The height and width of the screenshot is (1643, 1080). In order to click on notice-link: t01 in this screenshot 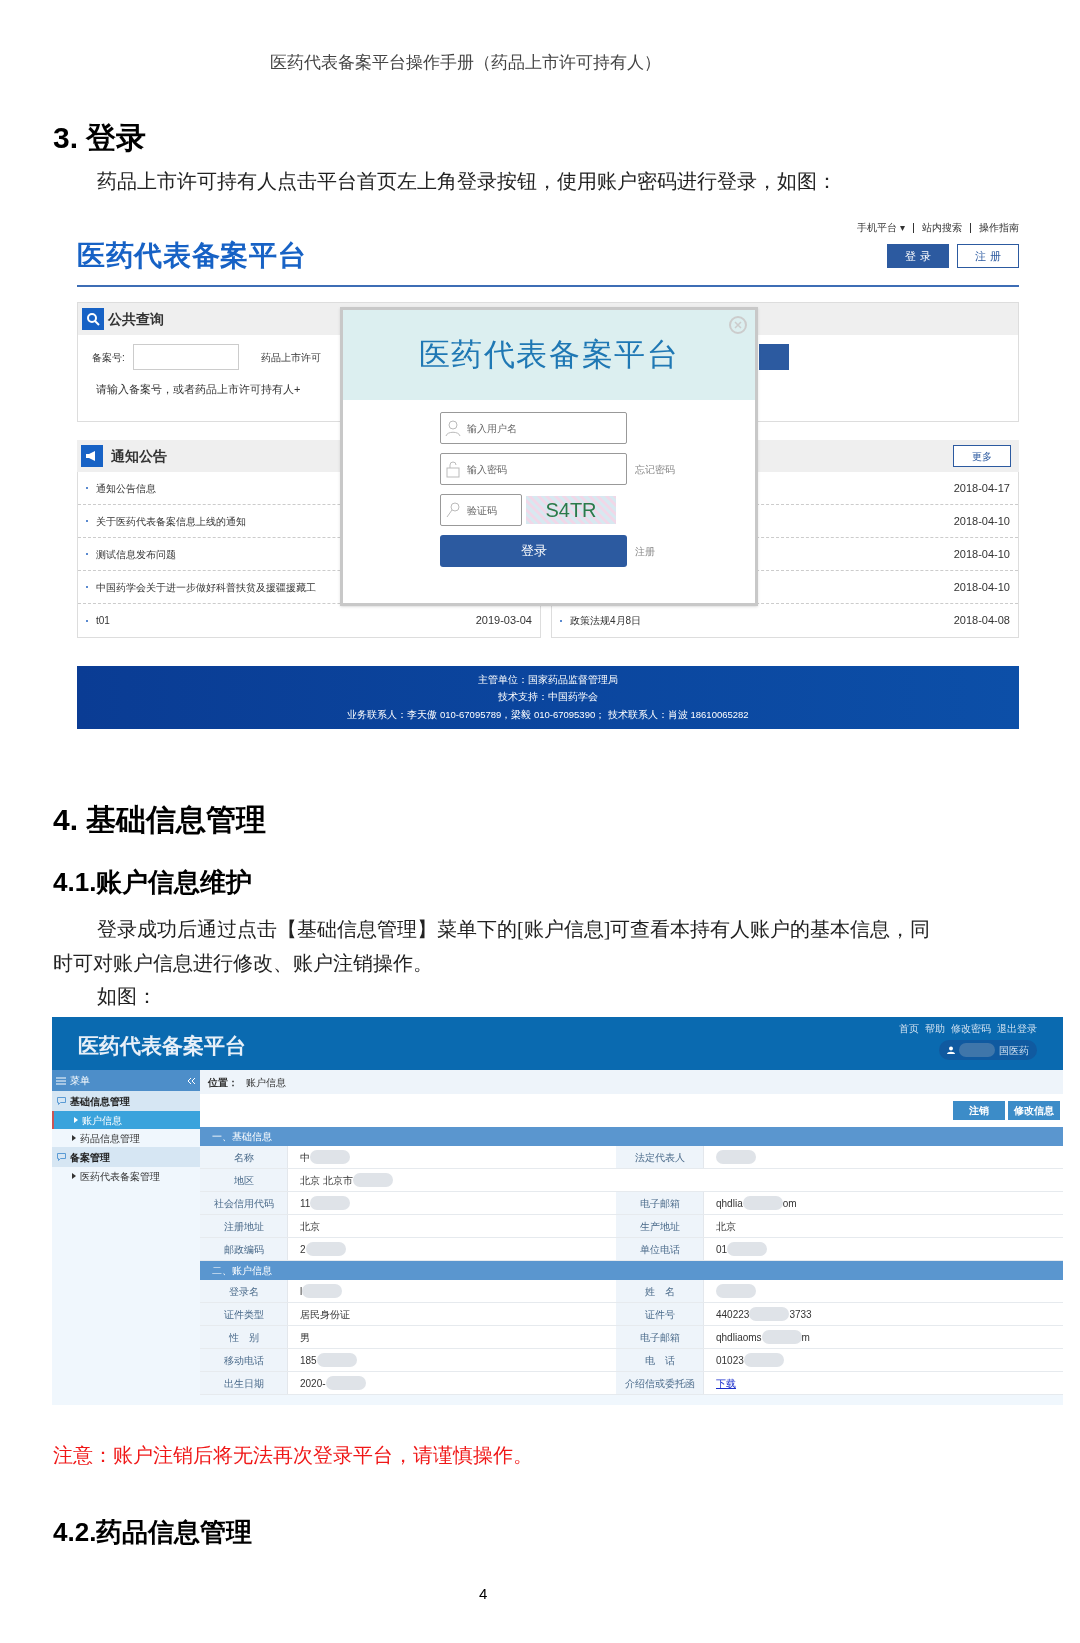, I will do `click(103, 620)`.